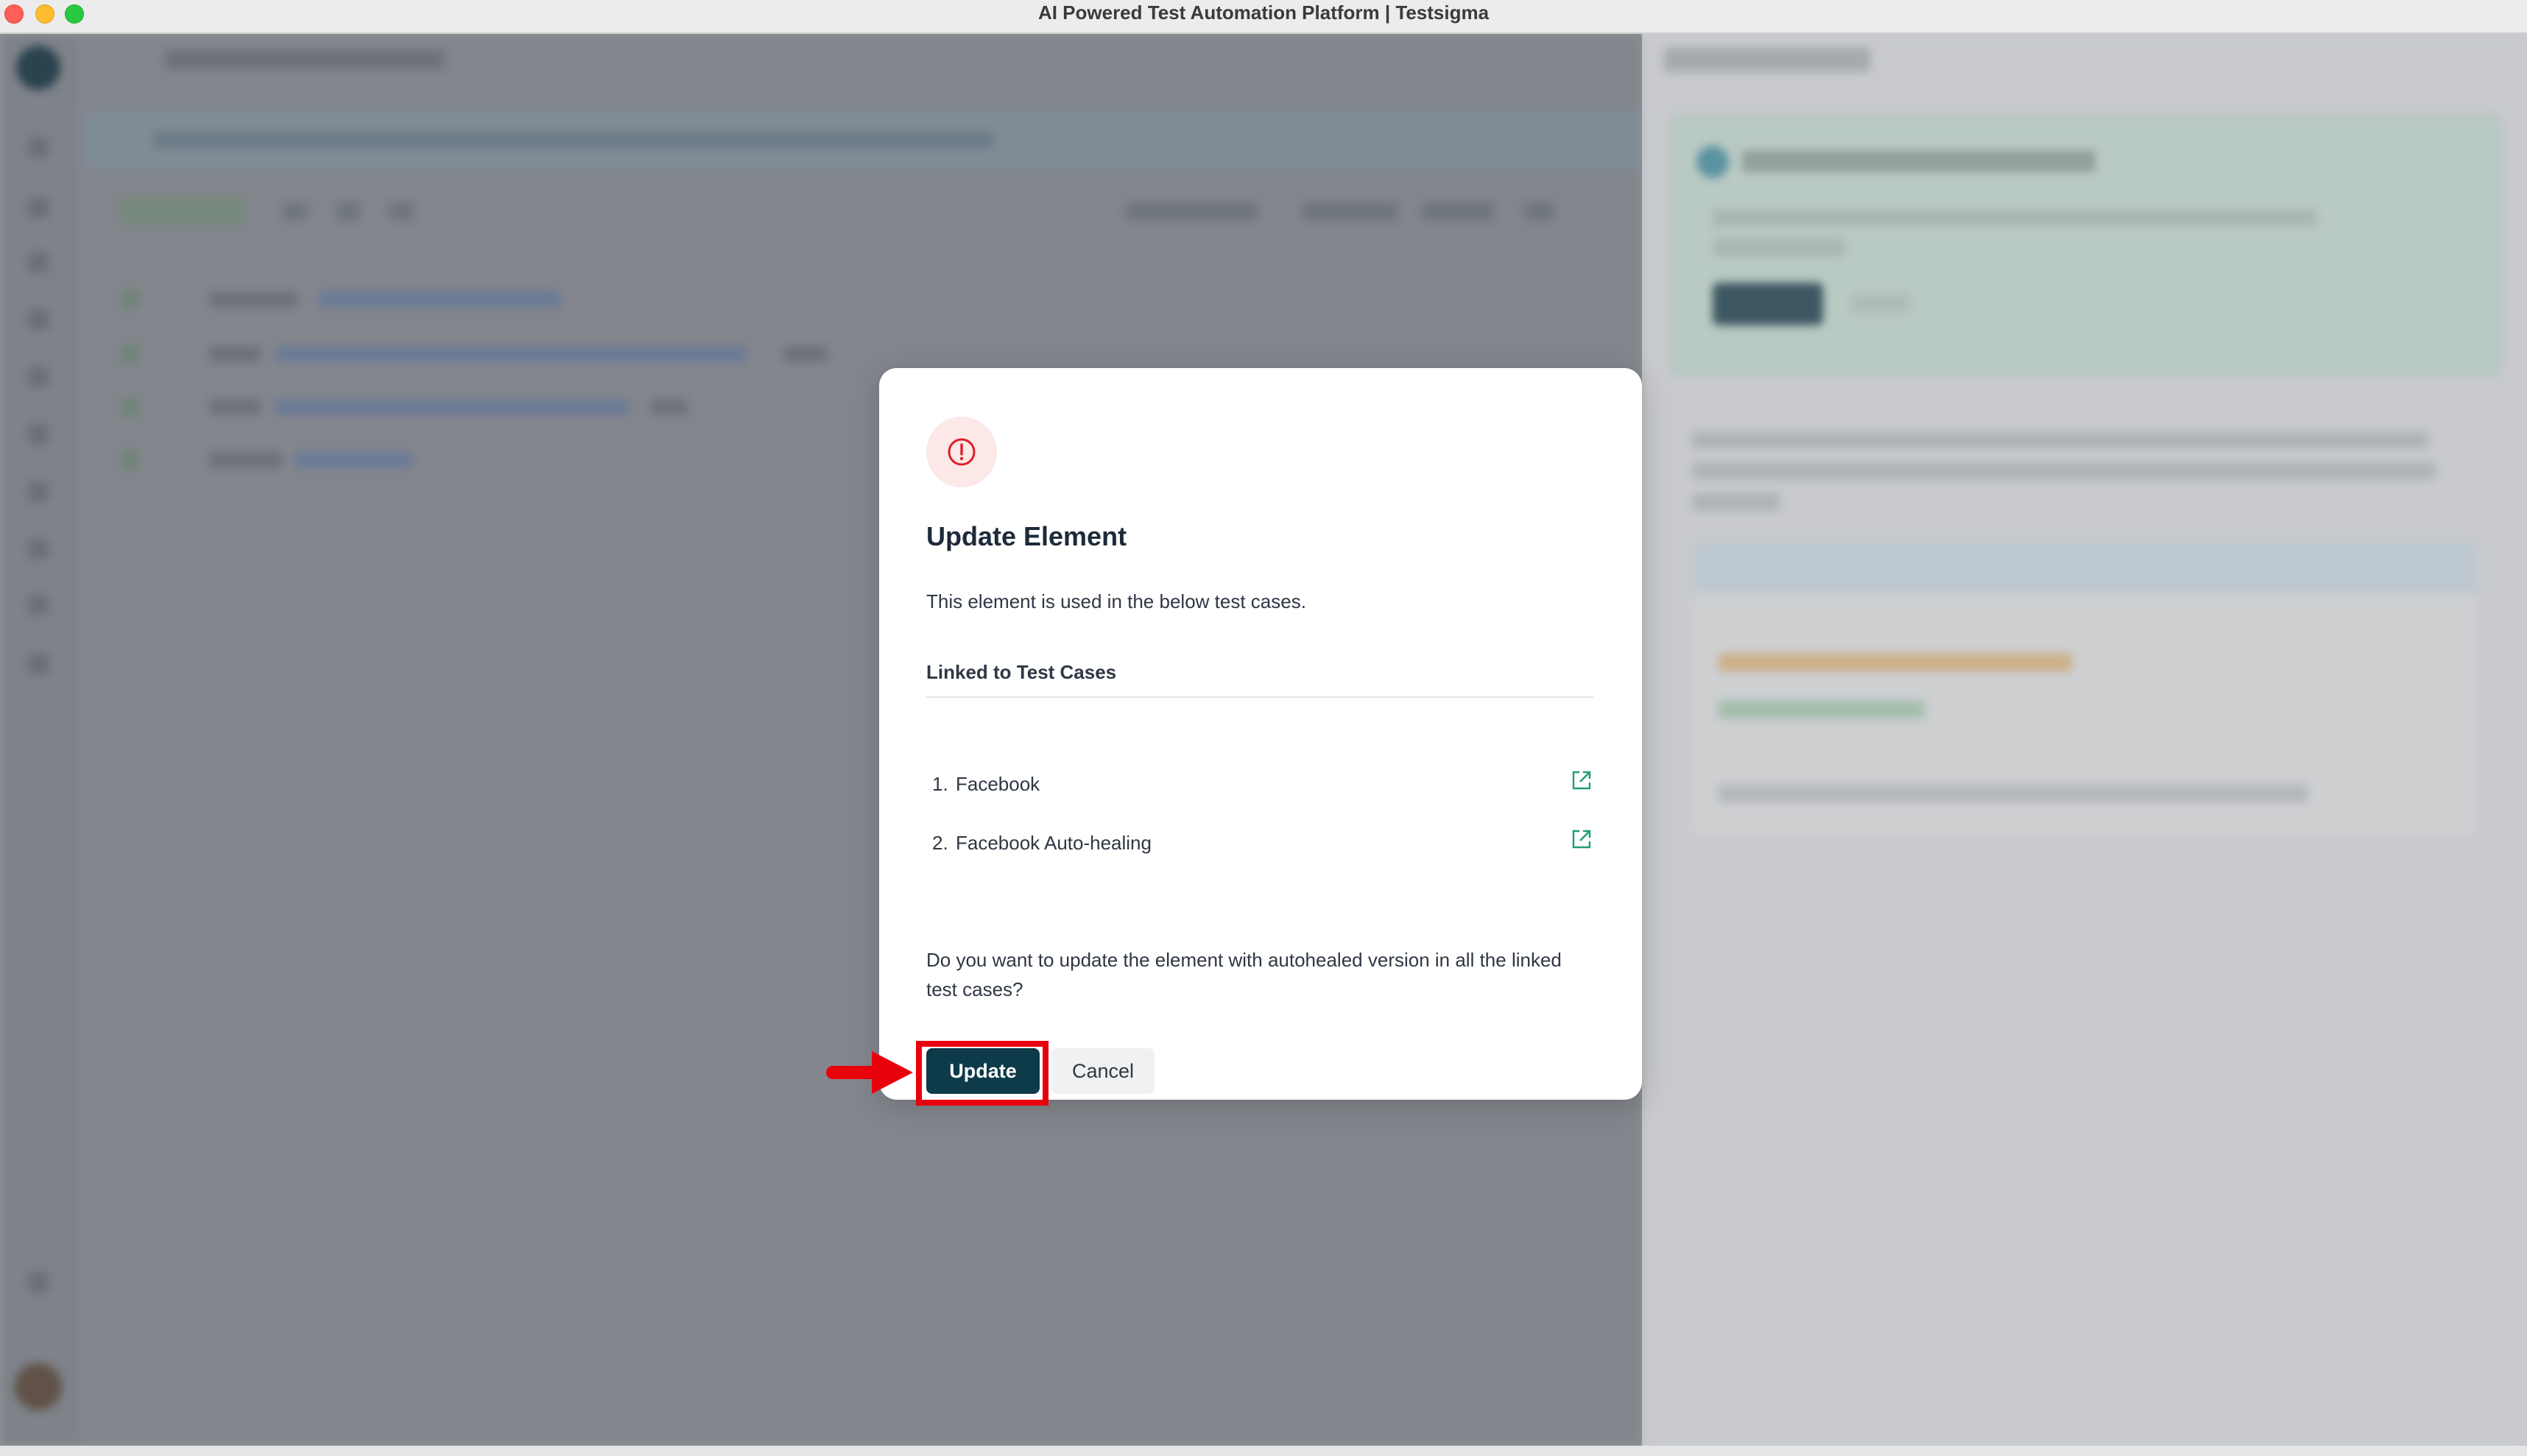 This screenshot has width=2527, height=1456. Describe the element at coordinates (940, 784) in the screenshot. I see `item-number: 1.` at that location.